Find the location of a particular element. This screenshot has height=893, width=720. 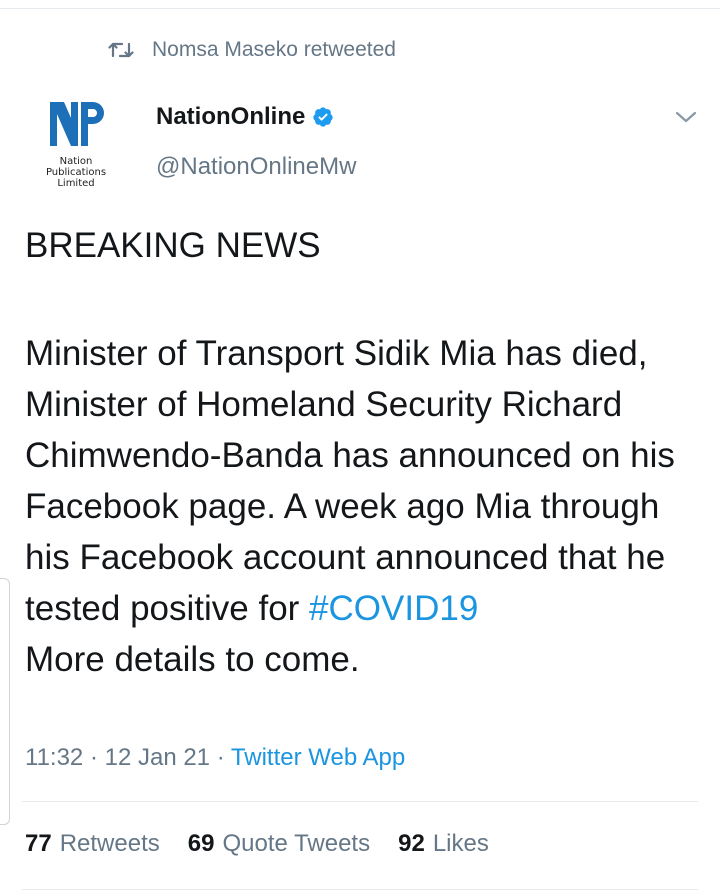

verified-badge-icon is located at coordinates (323, 117).